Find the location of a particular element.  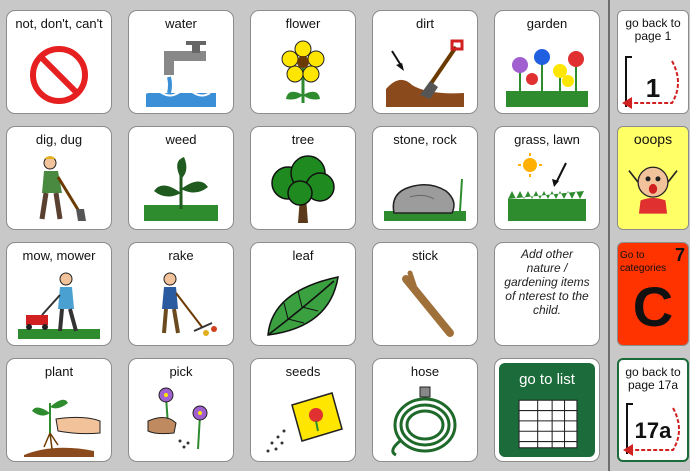

cell-label: weed is located at coordinates (181, 139).